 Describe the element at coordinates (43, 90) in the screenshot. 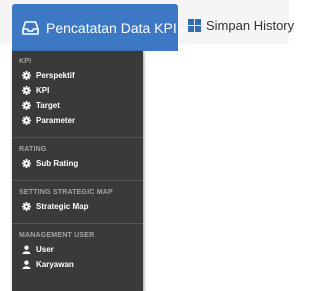

I see `menu-item-label: KPI` at that location.